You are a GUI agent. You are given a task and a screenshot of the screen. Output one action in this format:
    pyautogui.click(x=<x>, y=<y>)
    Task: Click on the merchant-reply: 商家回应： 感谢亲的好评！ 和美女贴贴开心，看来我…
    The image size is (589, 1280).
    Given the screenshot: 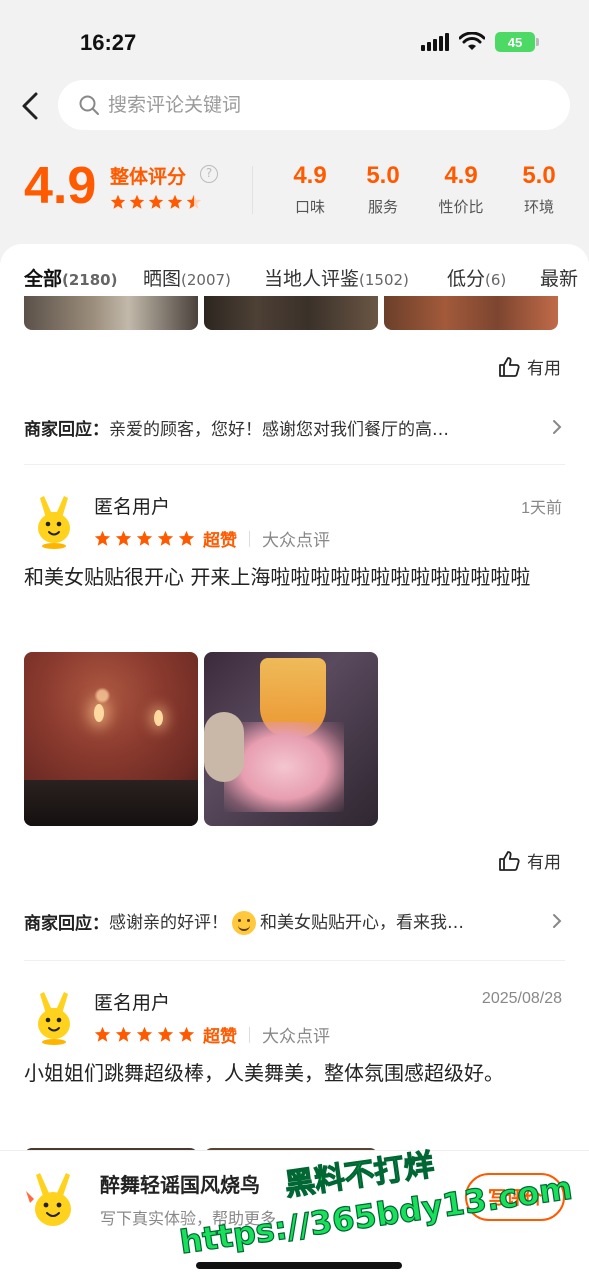 What is the action you would take?
    pyautogui.click(x=294, y=921)
    